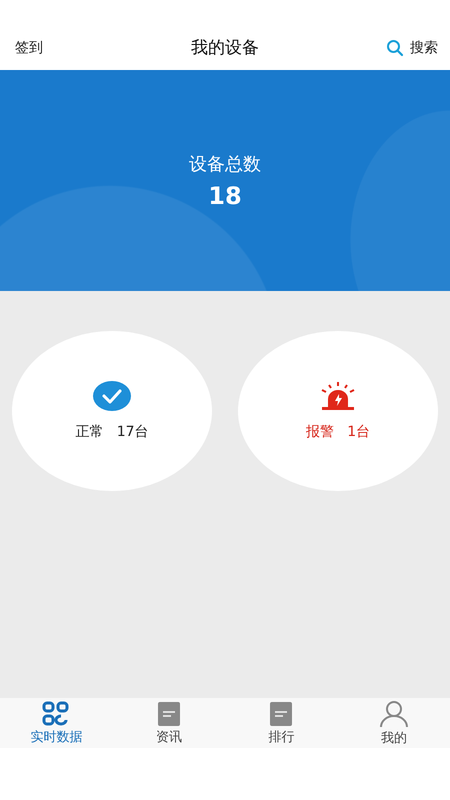  I want to click on status-card: 报警 1台, so click(338, 411).